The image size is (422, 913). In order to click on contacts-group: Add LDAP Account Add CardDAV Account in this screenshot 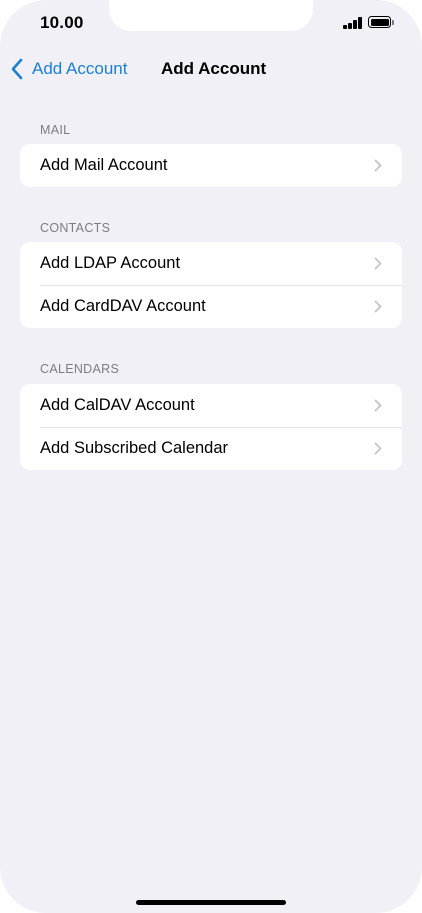, I will do `click(211, 285)`.